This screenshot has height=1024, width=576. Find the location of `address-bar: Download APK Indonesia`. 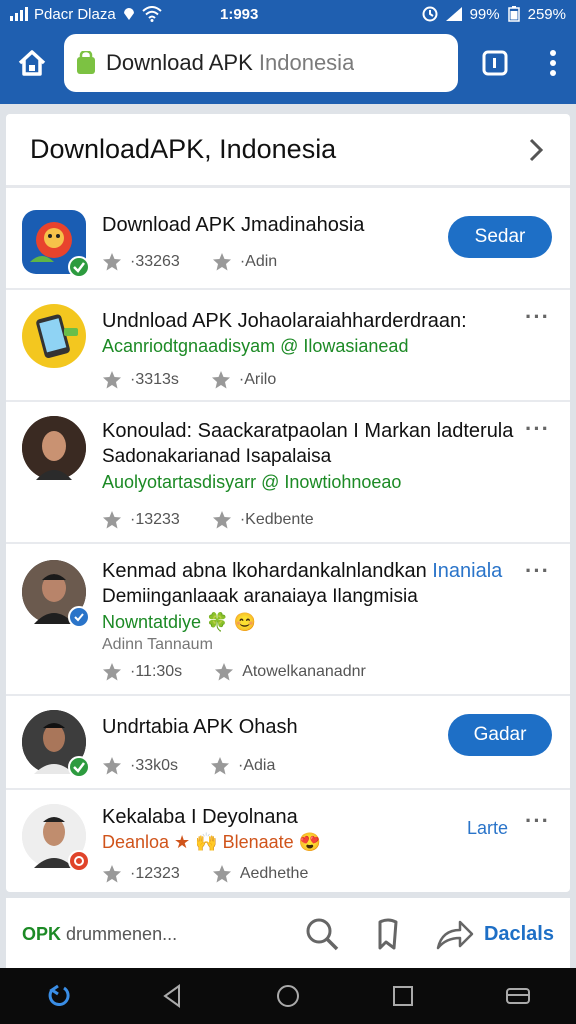

address-bar: Download APK Indonesia is located at coordinates (261, 63).